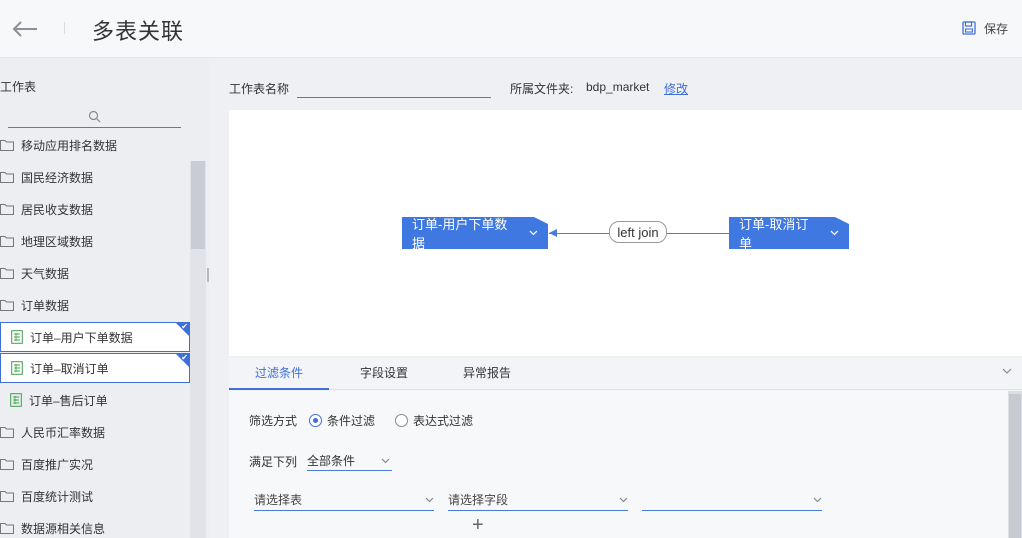 This screenshot has width=1022, height=538. Describe the element at coordinates (57, 209) in the screenshot. I see `sidebar-item-label: 居民收支数据` at that location.